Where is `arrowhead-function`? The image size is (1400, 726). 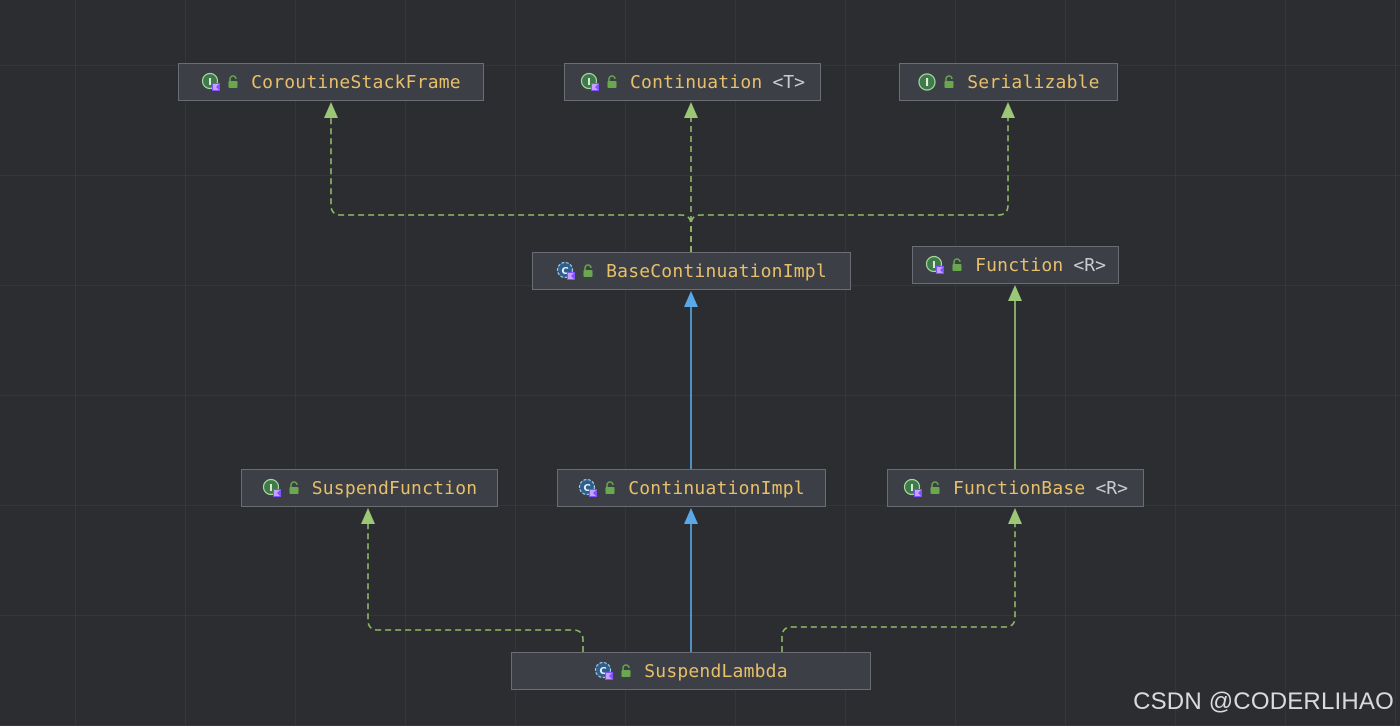 arrowhead-function is located at coordinates (1015, 293).